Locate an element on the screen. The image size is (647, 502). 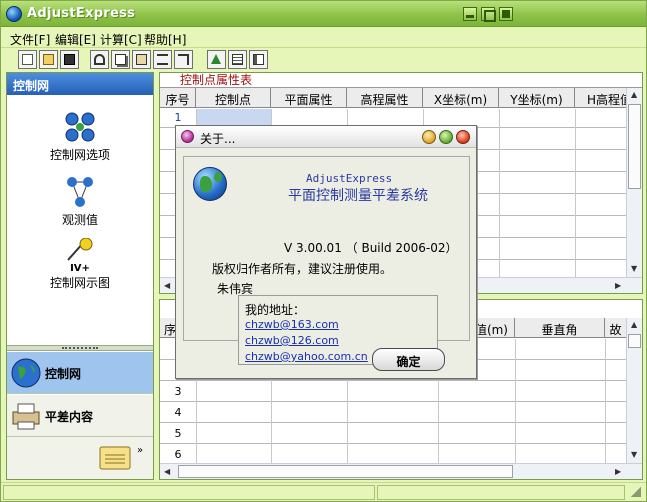
column-header: 垂直角 is located at coordinates (560, 328).